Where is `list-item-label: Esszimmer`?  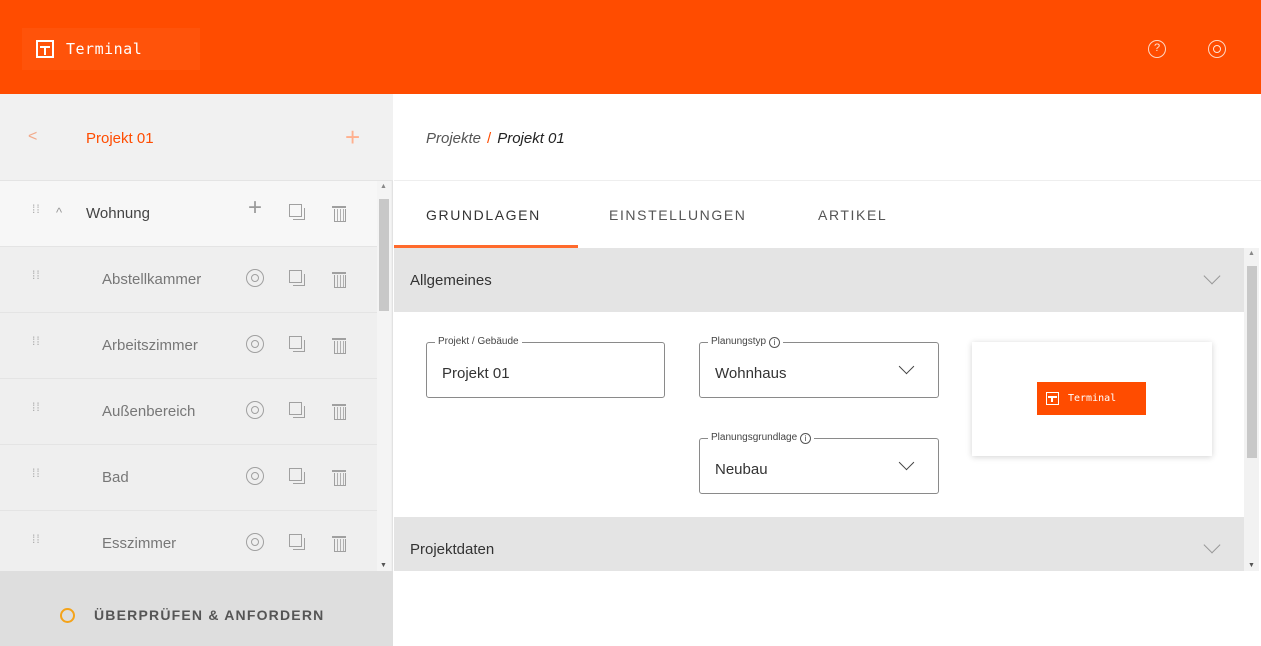 list-item-label: Esszimmer is located at coordinates (139, 543).